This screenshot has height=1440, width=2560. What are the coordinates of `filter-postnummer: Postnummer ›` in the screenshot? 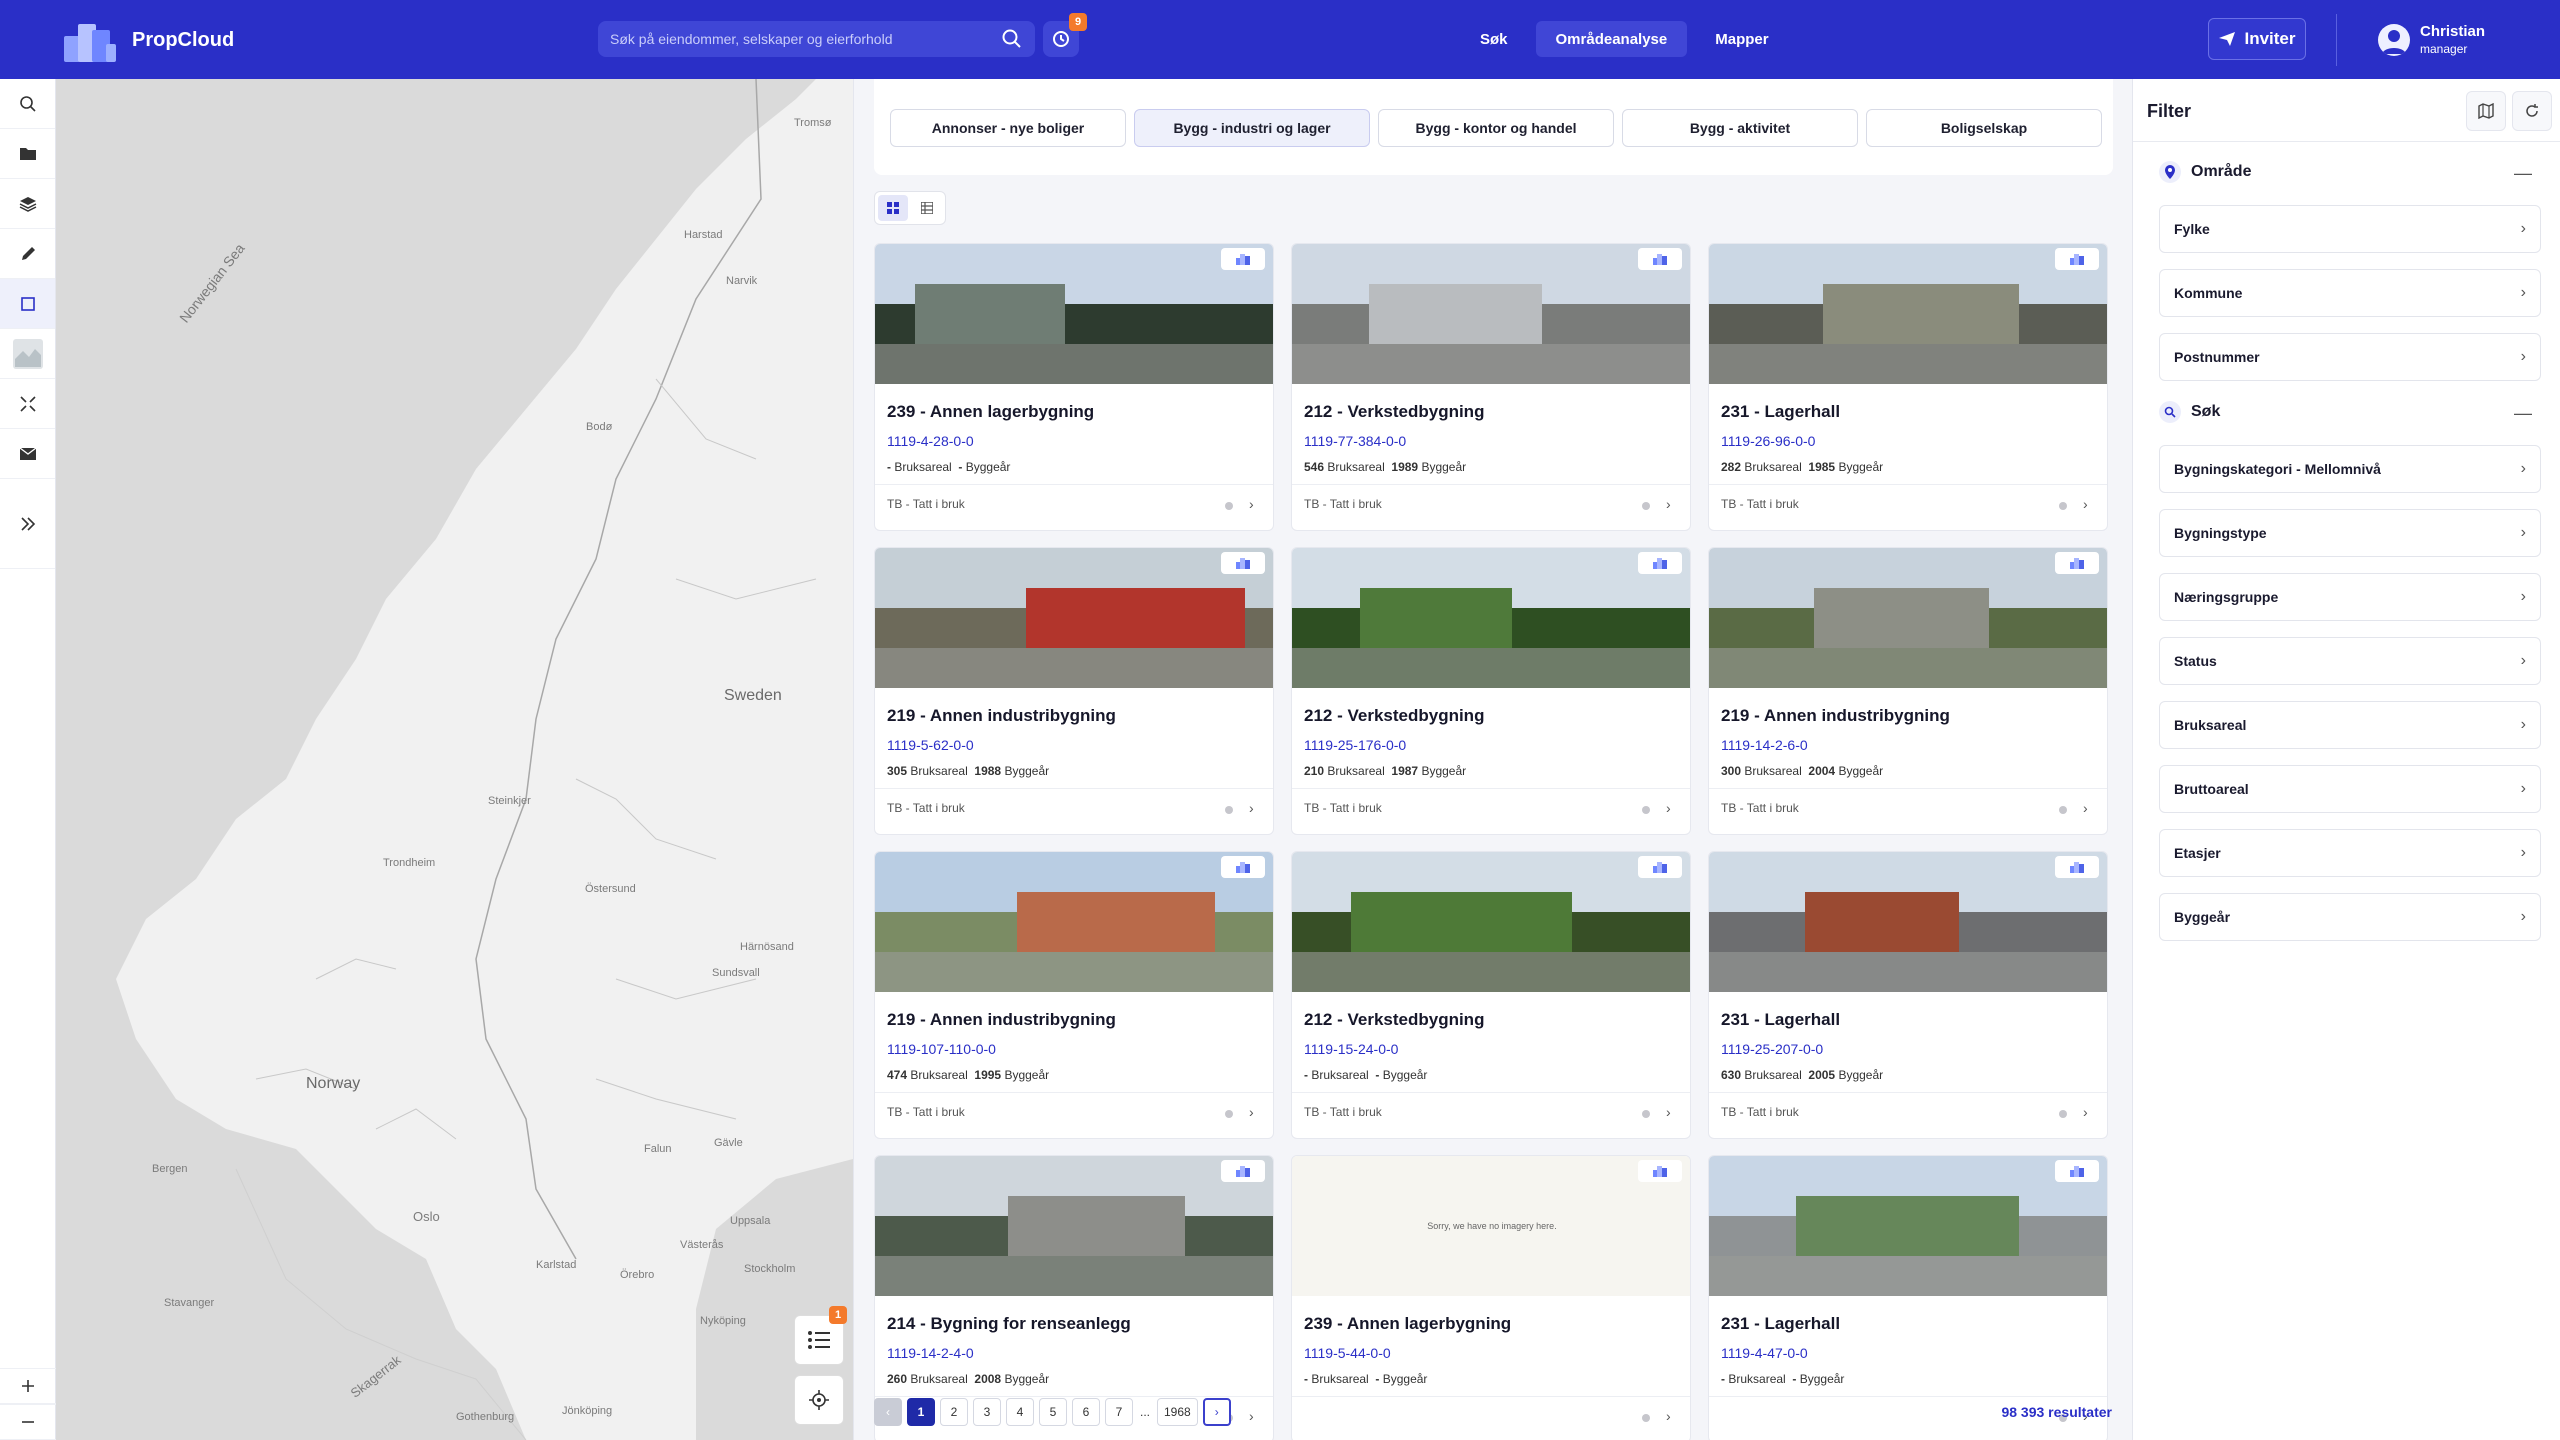 It's located at (2350, 357).